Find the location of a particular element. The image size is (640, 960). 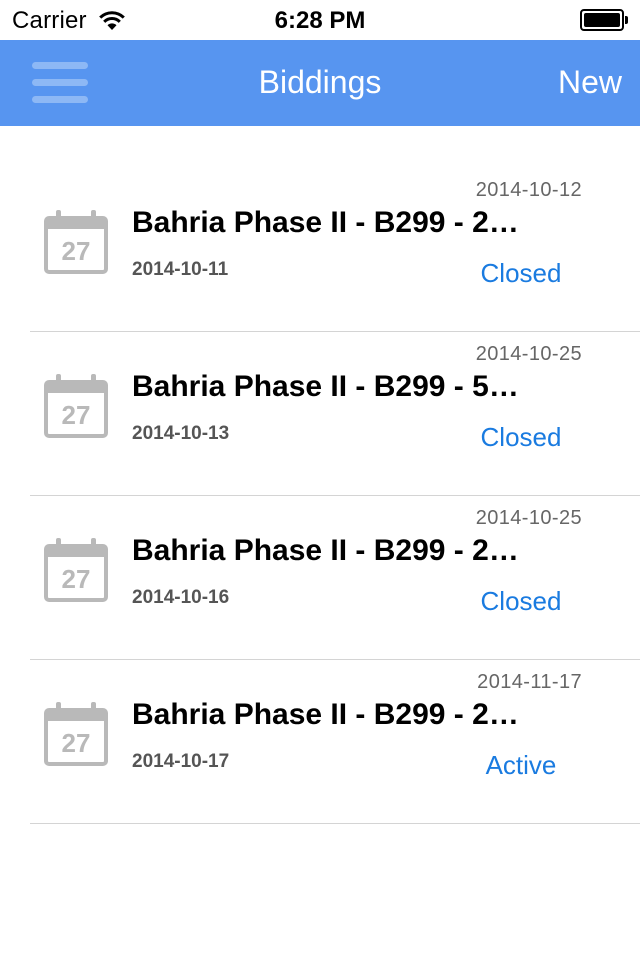

bidding-start-date: 2014-10-16 is located at coordinates (181, 597).